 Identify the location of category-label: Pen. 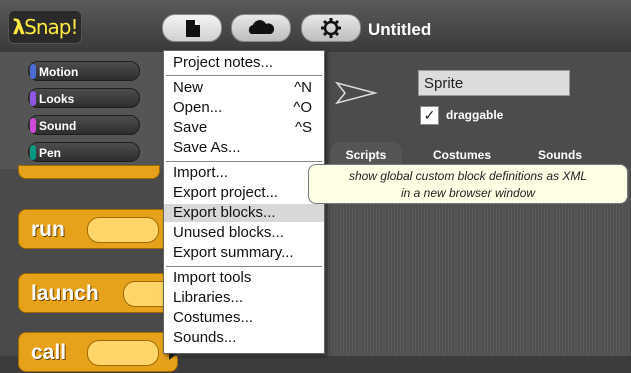
(50, 153).